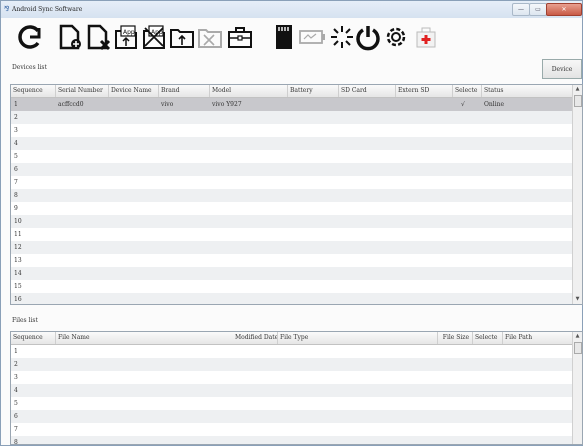 The height and width of the screenshot is (446, 583). What do you see at coordinates (292, 298) in the screenshot?
I see `table-row: 16` at bounding box center [292, 298].